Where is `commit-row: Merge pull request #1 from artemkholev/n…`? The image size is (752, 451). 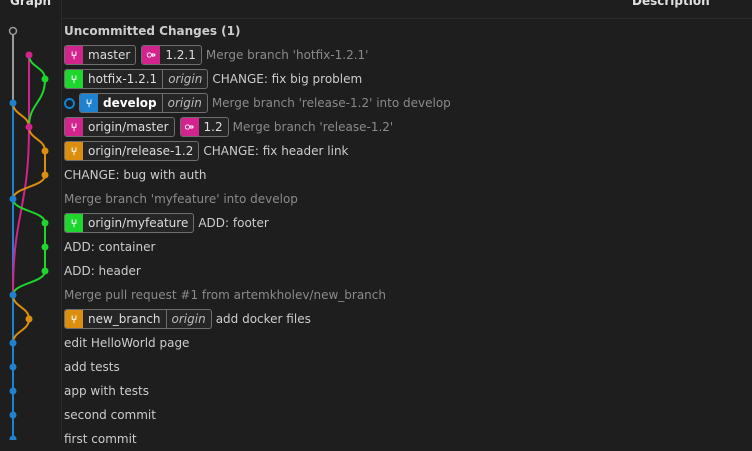
commit-row: Merge pull request #1 from artemkholev/n… is located at coordinates (408, 295).